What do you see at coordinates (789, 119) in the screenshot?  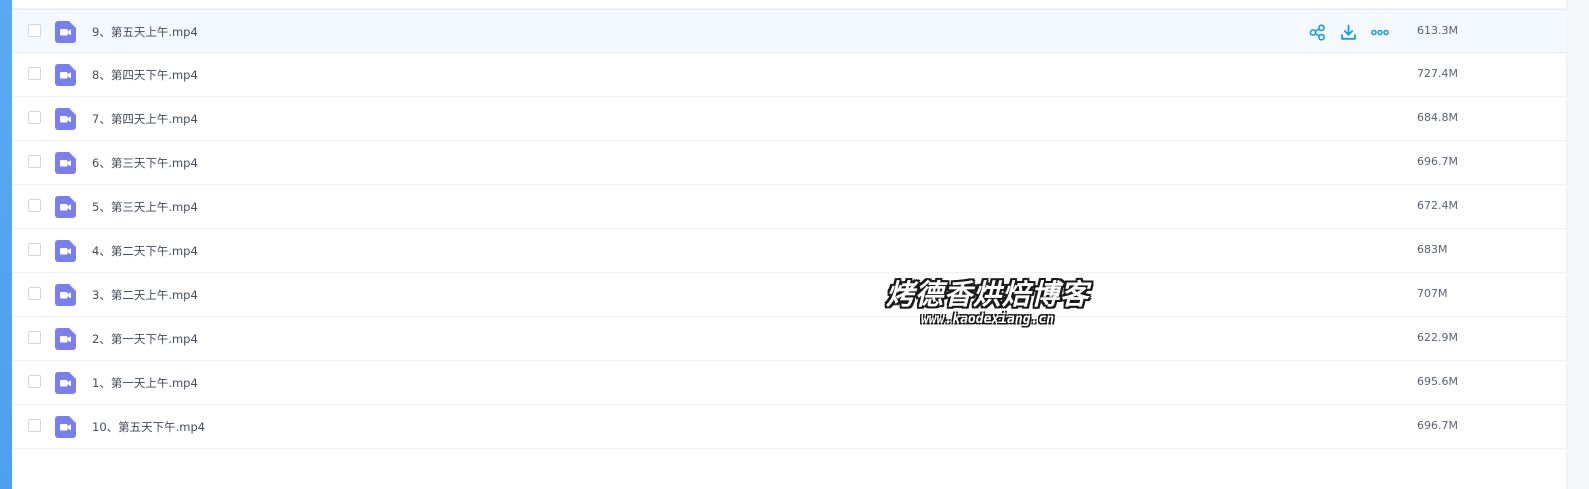 I see `table-row: 7、第四天上午.mp4 684.8M` at bounding box center [789, 119].